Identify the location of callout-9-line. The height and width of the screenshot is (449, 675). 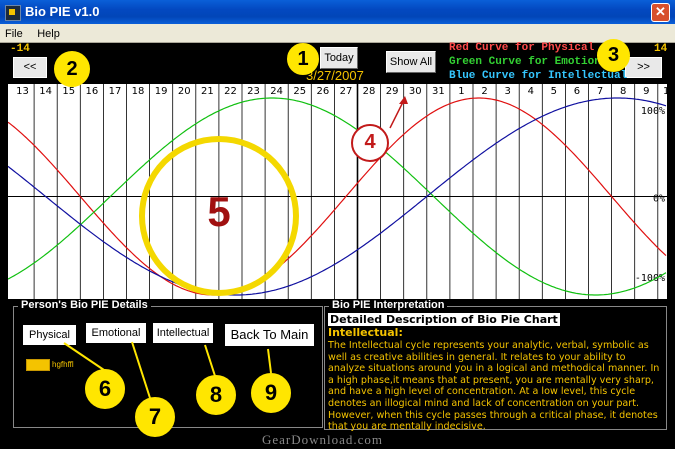
(269, 361).